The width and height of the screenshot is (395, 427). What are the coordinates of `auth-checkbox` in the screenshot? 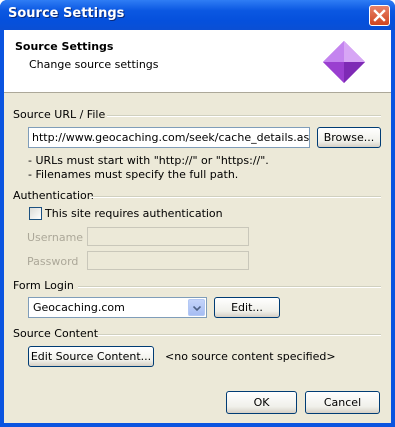 It's located at (35, 213).